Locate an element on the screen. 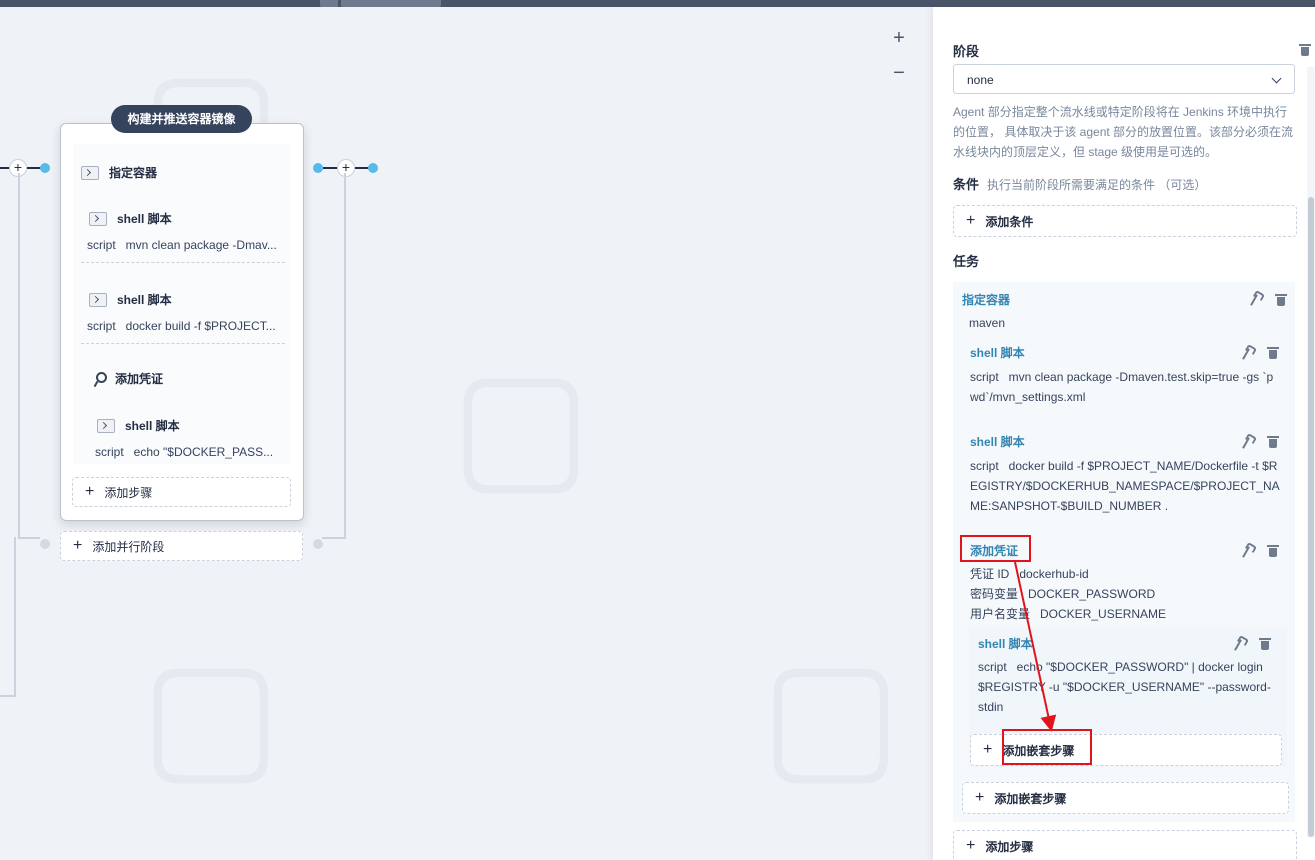 The height and width of the screenshot is (860, 1315). add-nested-step-button: + 添加嵌套步骤 is located at coordinates (1125, 798).